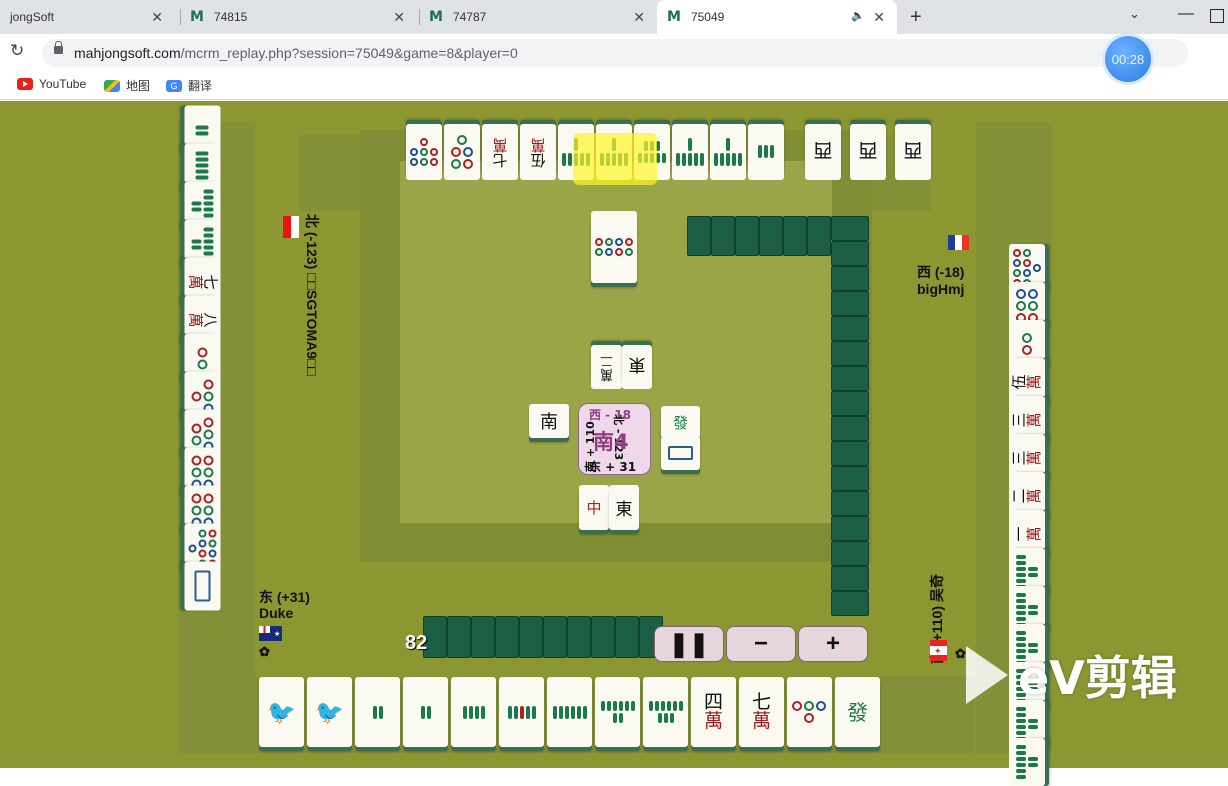 The height and width of the screenshot is (786, 1228). Describe the element at coordinates (469, 17) in the screenshot. I see `tab-title: 74787` at that location.